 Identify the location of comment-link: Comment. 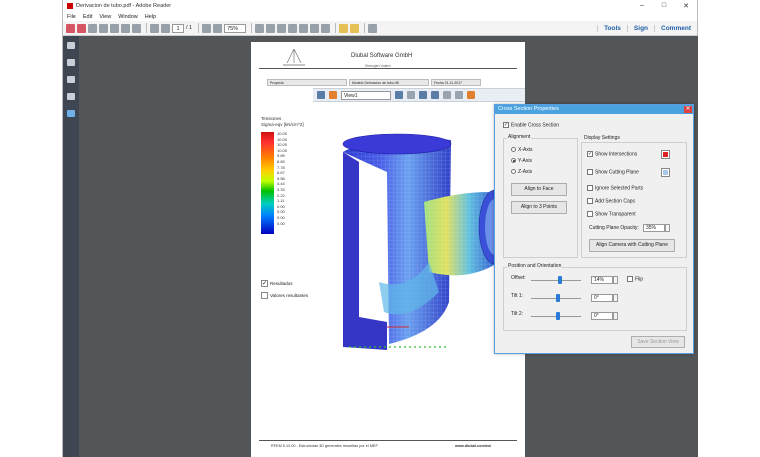
(675, 28).